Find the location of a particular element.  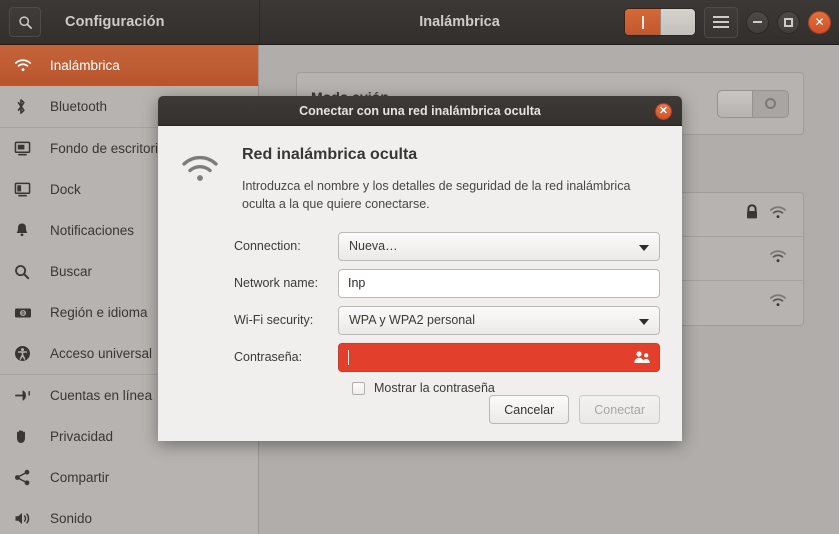

headerbar-controls: ✕ is located at coordinates (727, 22).